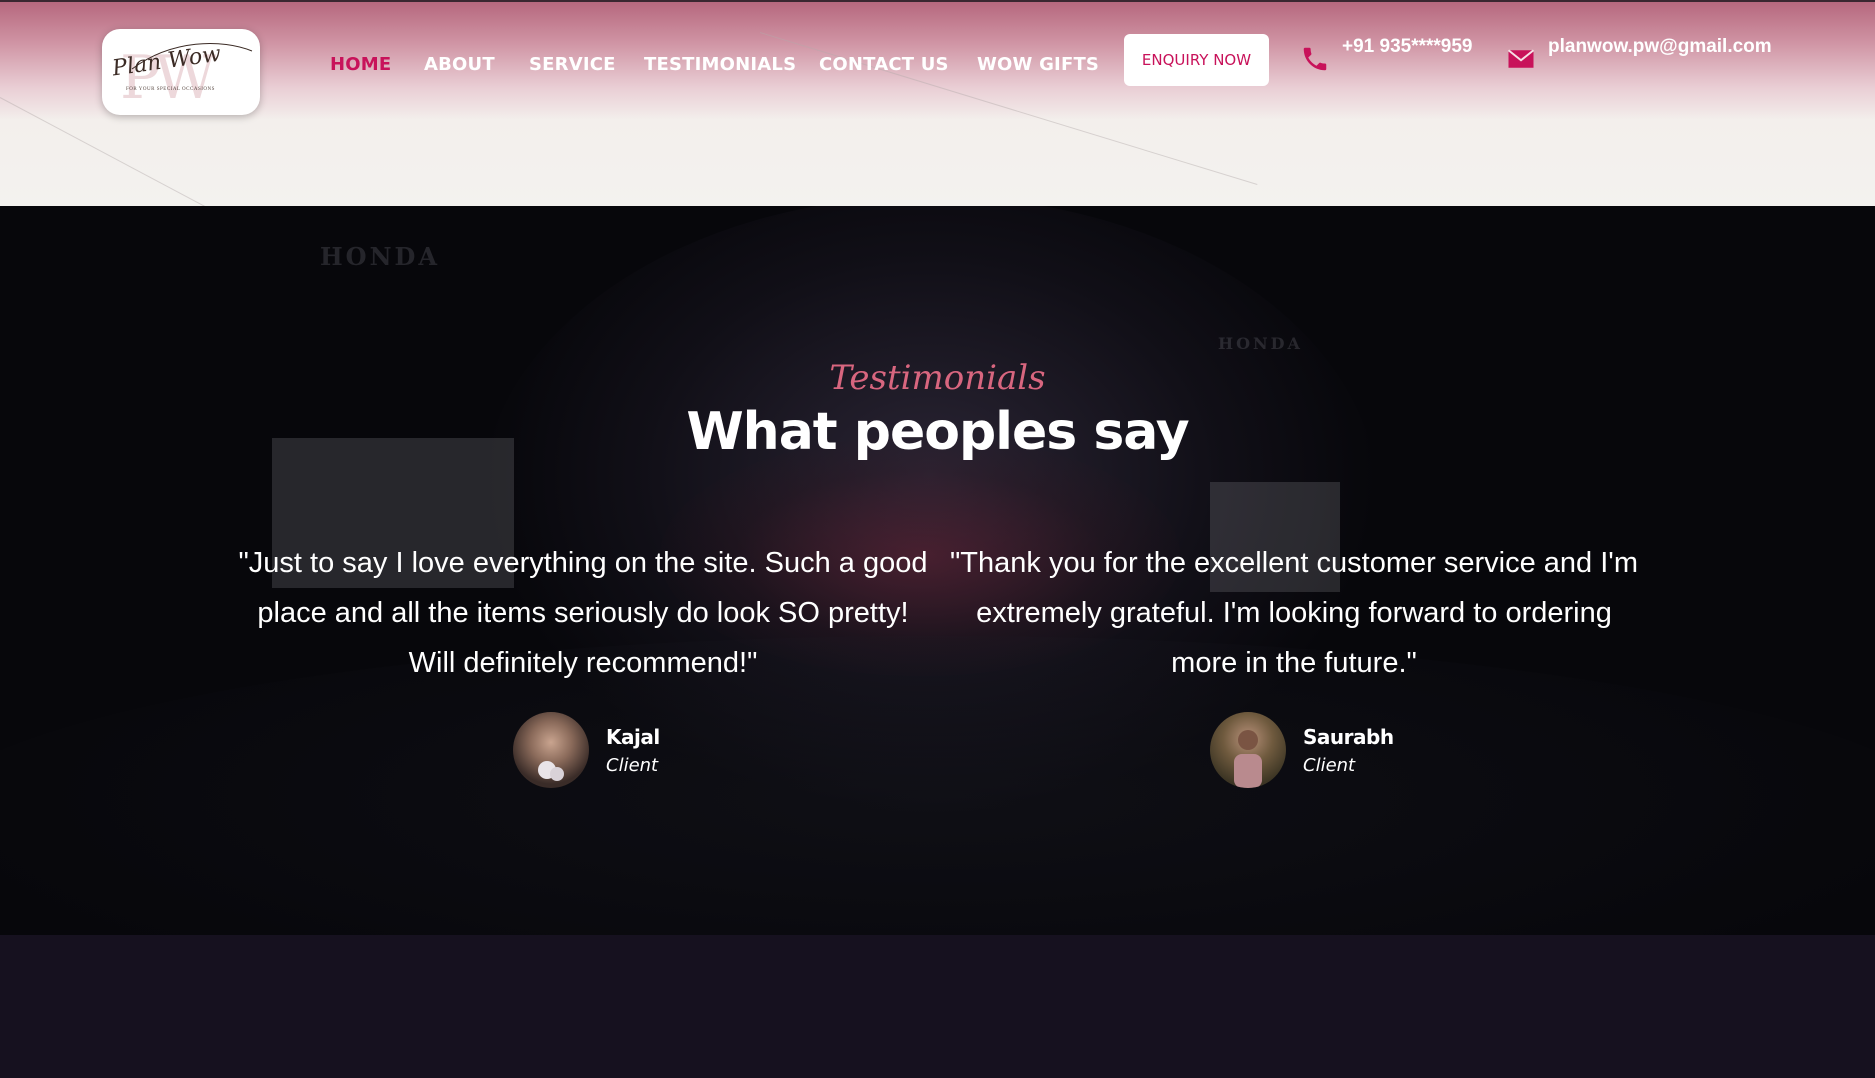  What do you see at coordinates (192, 56) in the screenshot?
I see `logo-swash` at bounding box center [192, 56].